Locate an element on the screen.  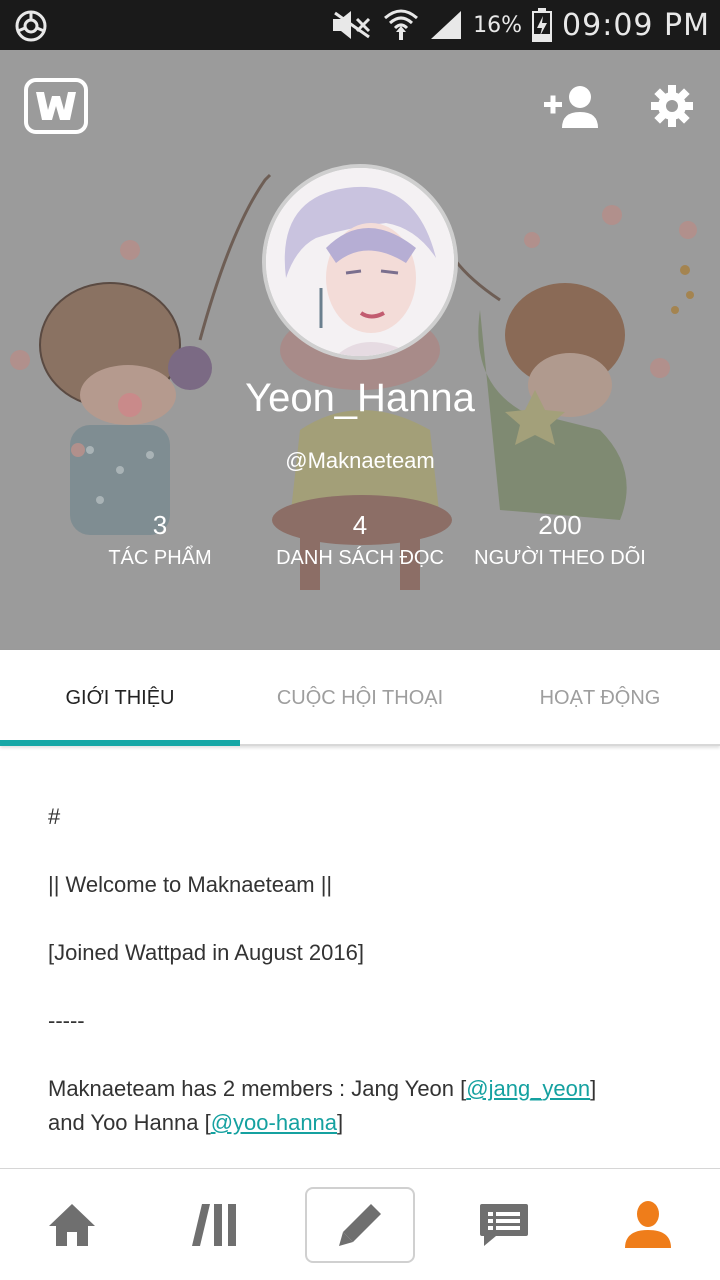
about-members-prefix: Maknaeteam has 2 members : Jang Yeon [ is located at coordinates (257, 1088).